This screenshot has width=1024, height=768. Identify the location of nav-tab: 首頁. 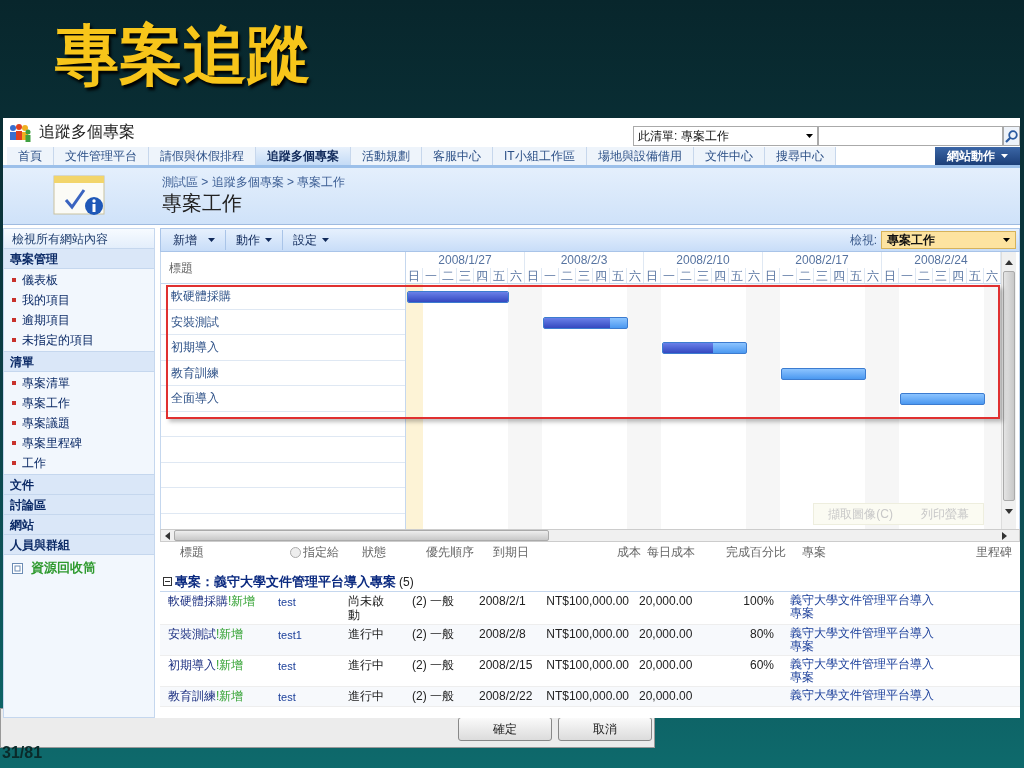
(30, 156).